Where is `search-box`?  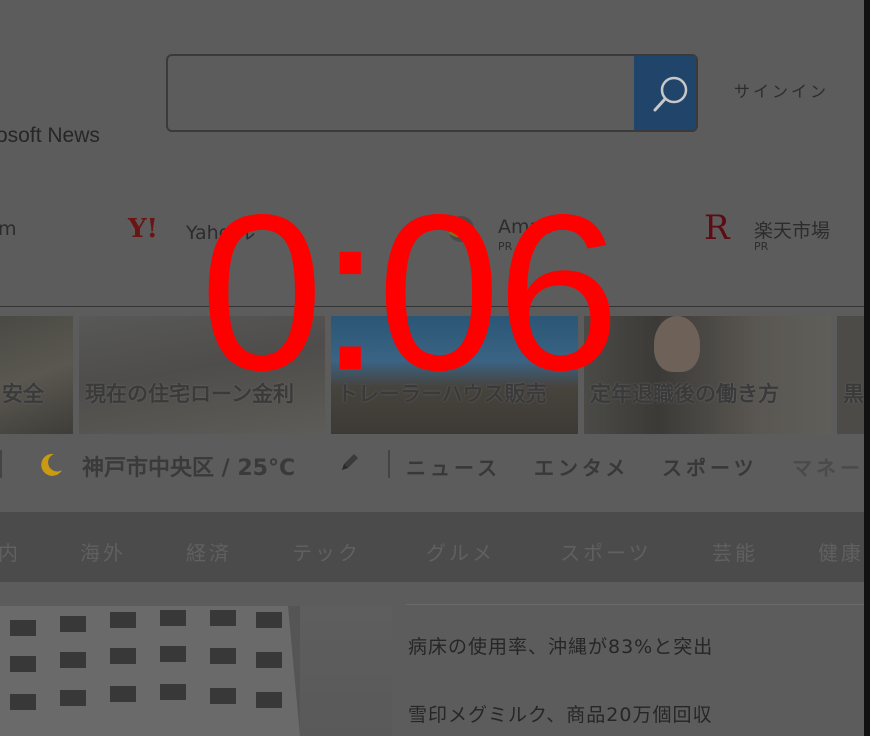
search-box is located at coordinates (432, 93).